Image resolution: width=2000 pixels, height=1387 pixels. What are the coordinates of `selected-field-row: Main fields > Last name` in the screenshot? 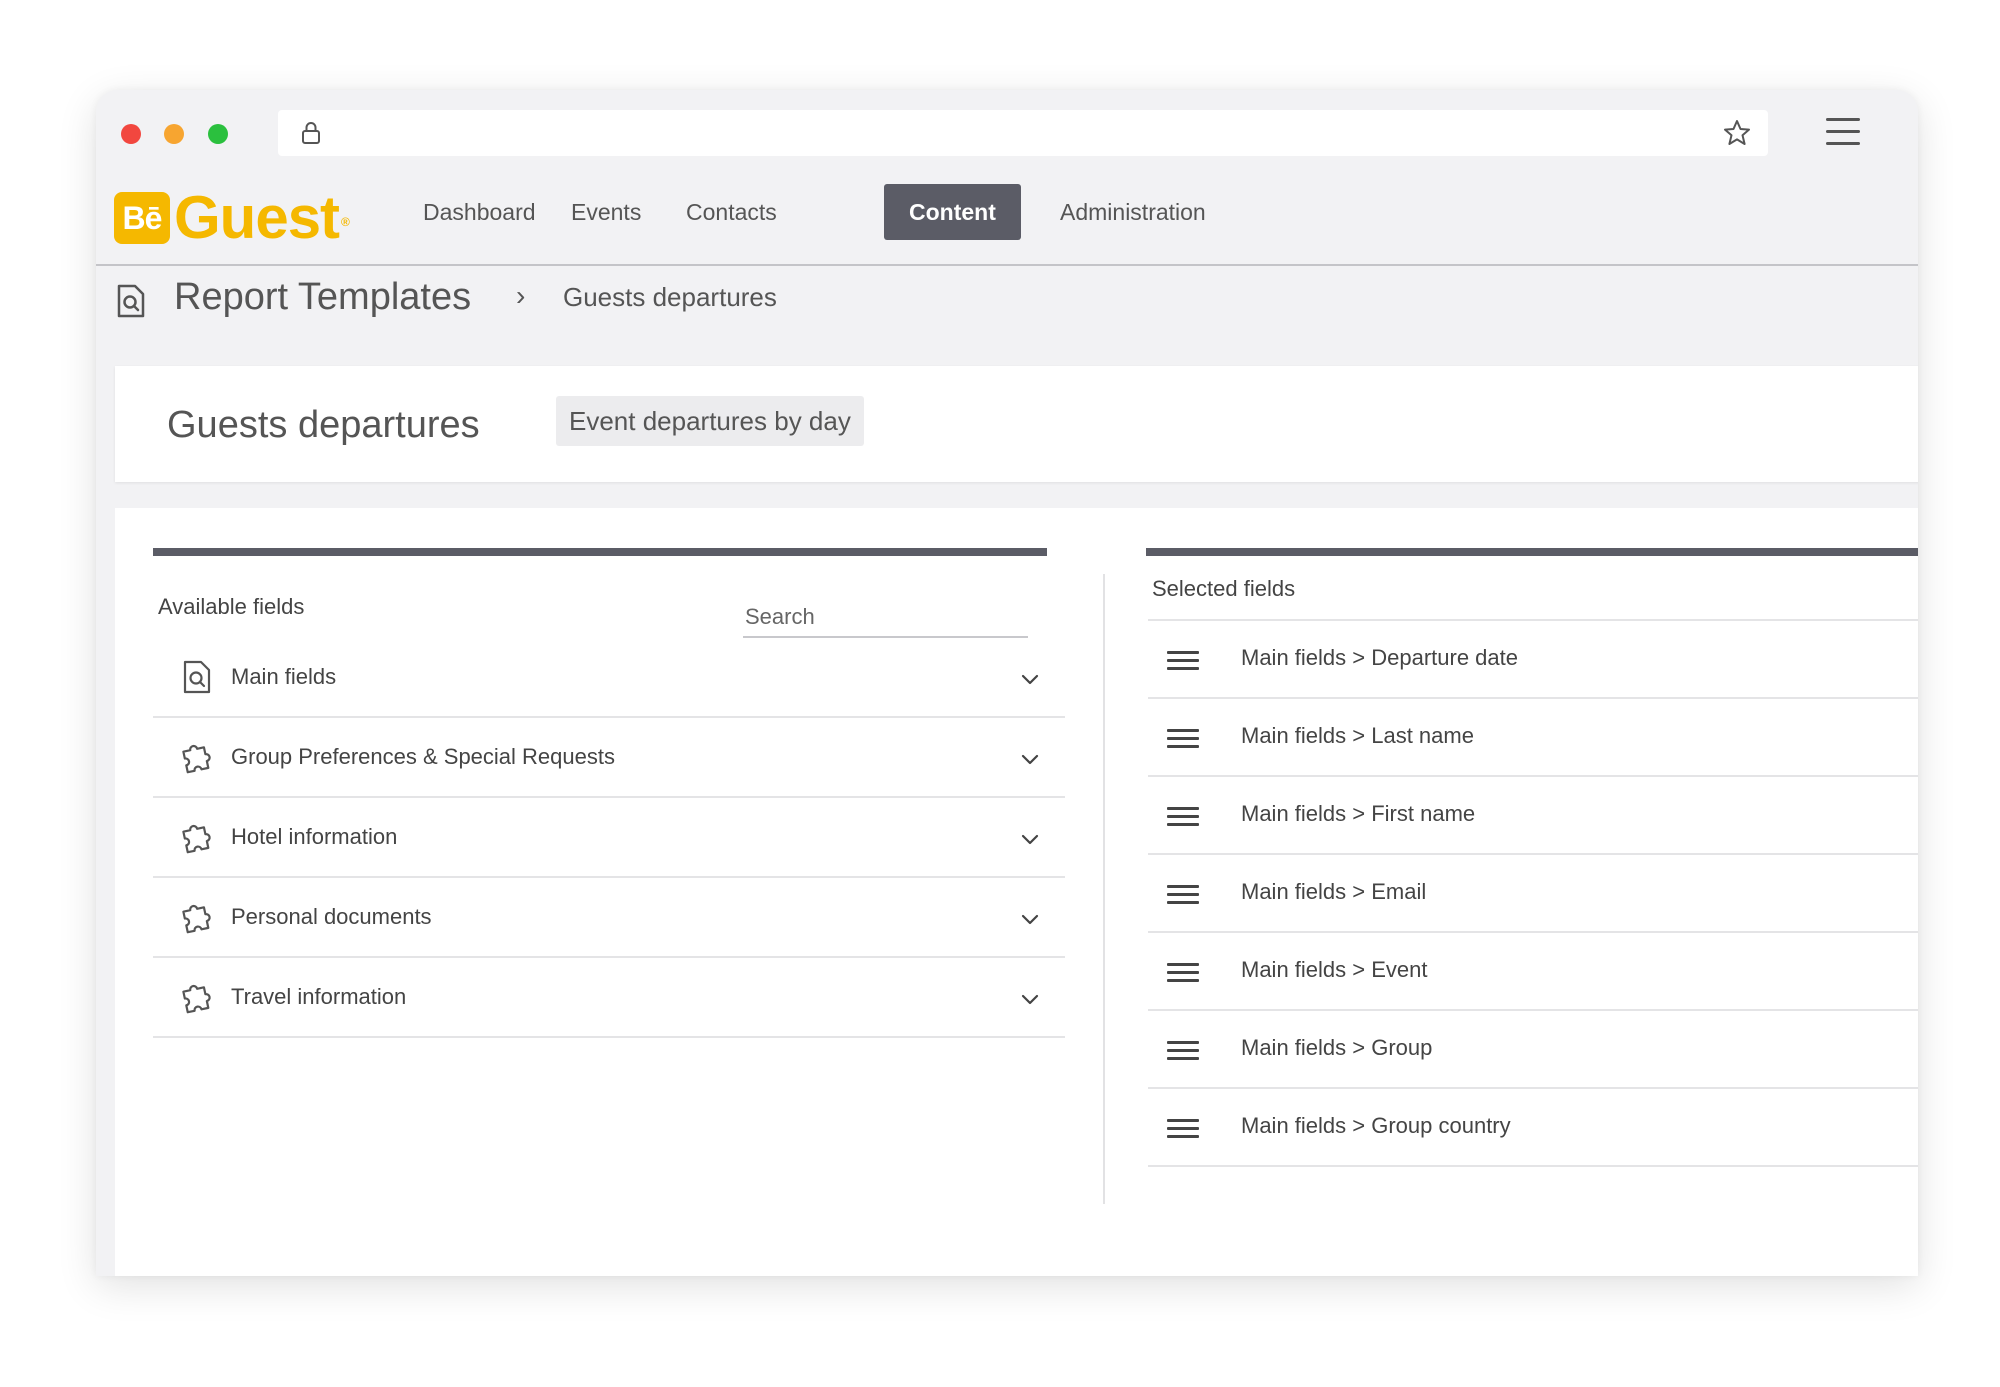 It's located at (1533, 738).